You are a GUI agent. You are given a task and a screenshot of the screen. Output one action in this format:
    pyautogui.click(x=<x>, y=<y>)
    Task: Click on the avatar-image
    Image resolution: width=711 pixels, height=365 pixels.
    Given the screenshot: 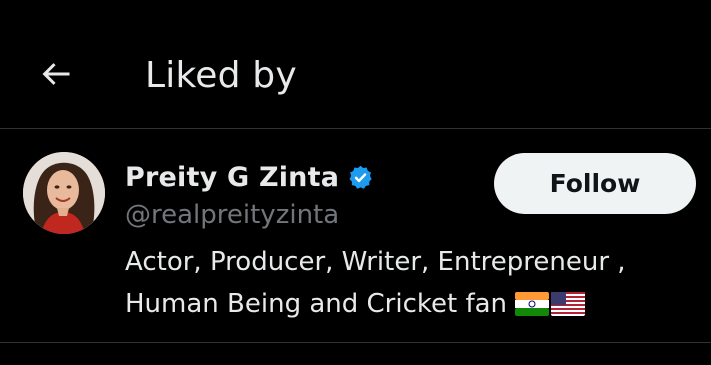 What is the action you would take?
    pyautogui.click(x=64, y=193)
    